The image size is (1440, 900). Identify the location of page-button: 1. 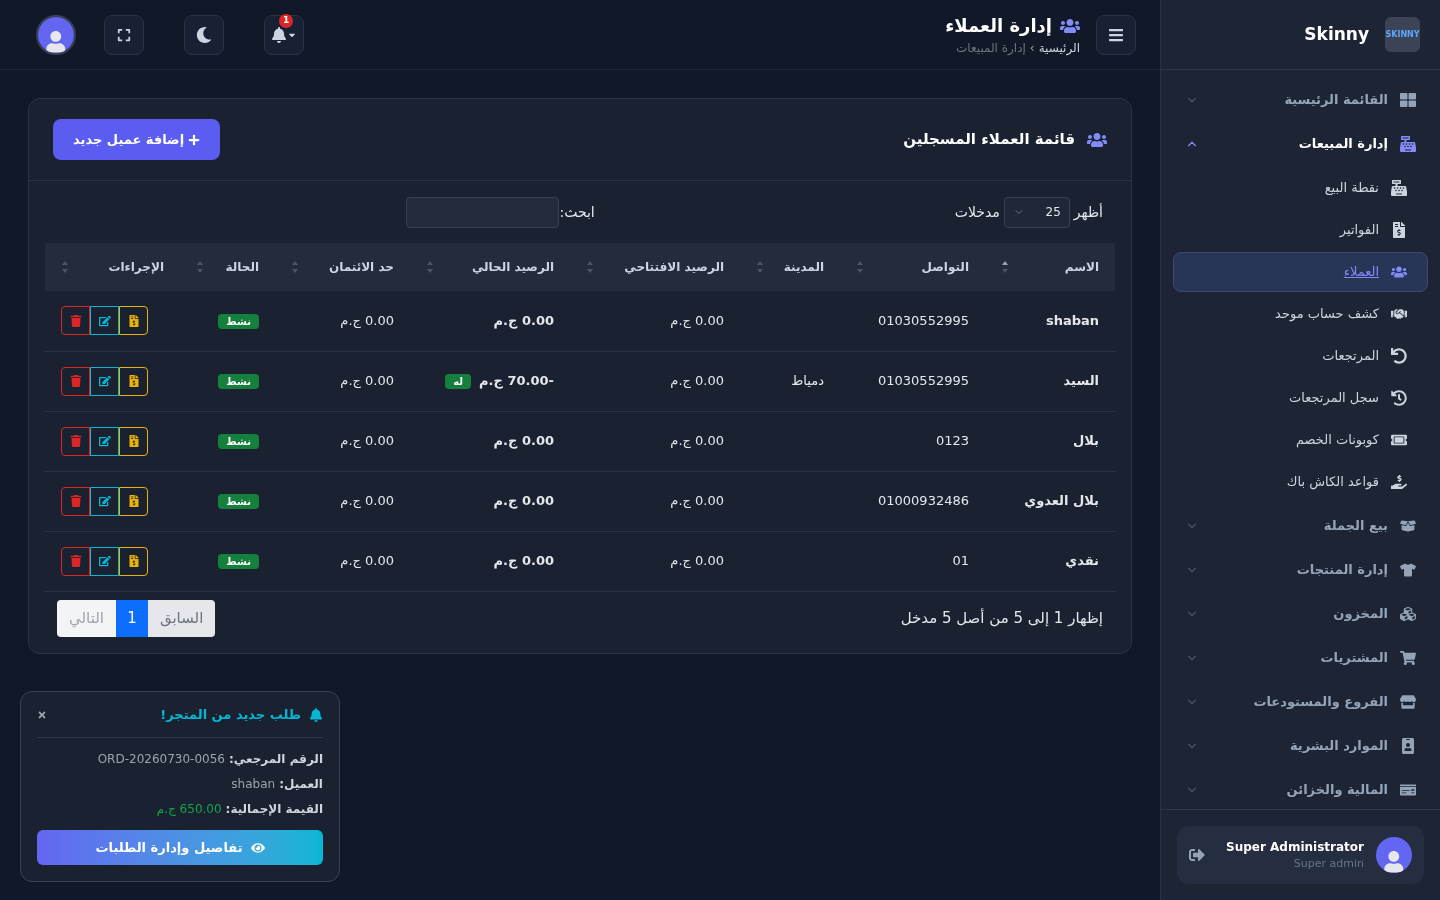
(131, 618).